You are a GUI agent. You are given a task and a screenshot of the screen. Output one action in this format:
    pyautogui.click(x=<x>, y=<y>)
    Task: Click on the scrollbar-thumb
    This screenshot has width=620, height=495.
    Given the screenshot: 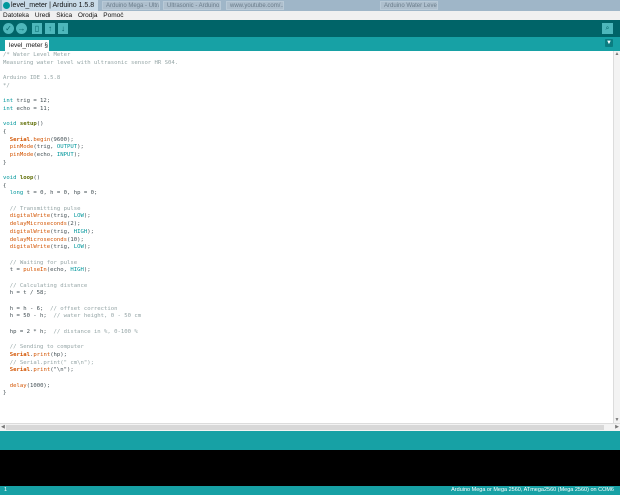 What is the action you would take?
    pyautogui.click(x=305, y=427)
    